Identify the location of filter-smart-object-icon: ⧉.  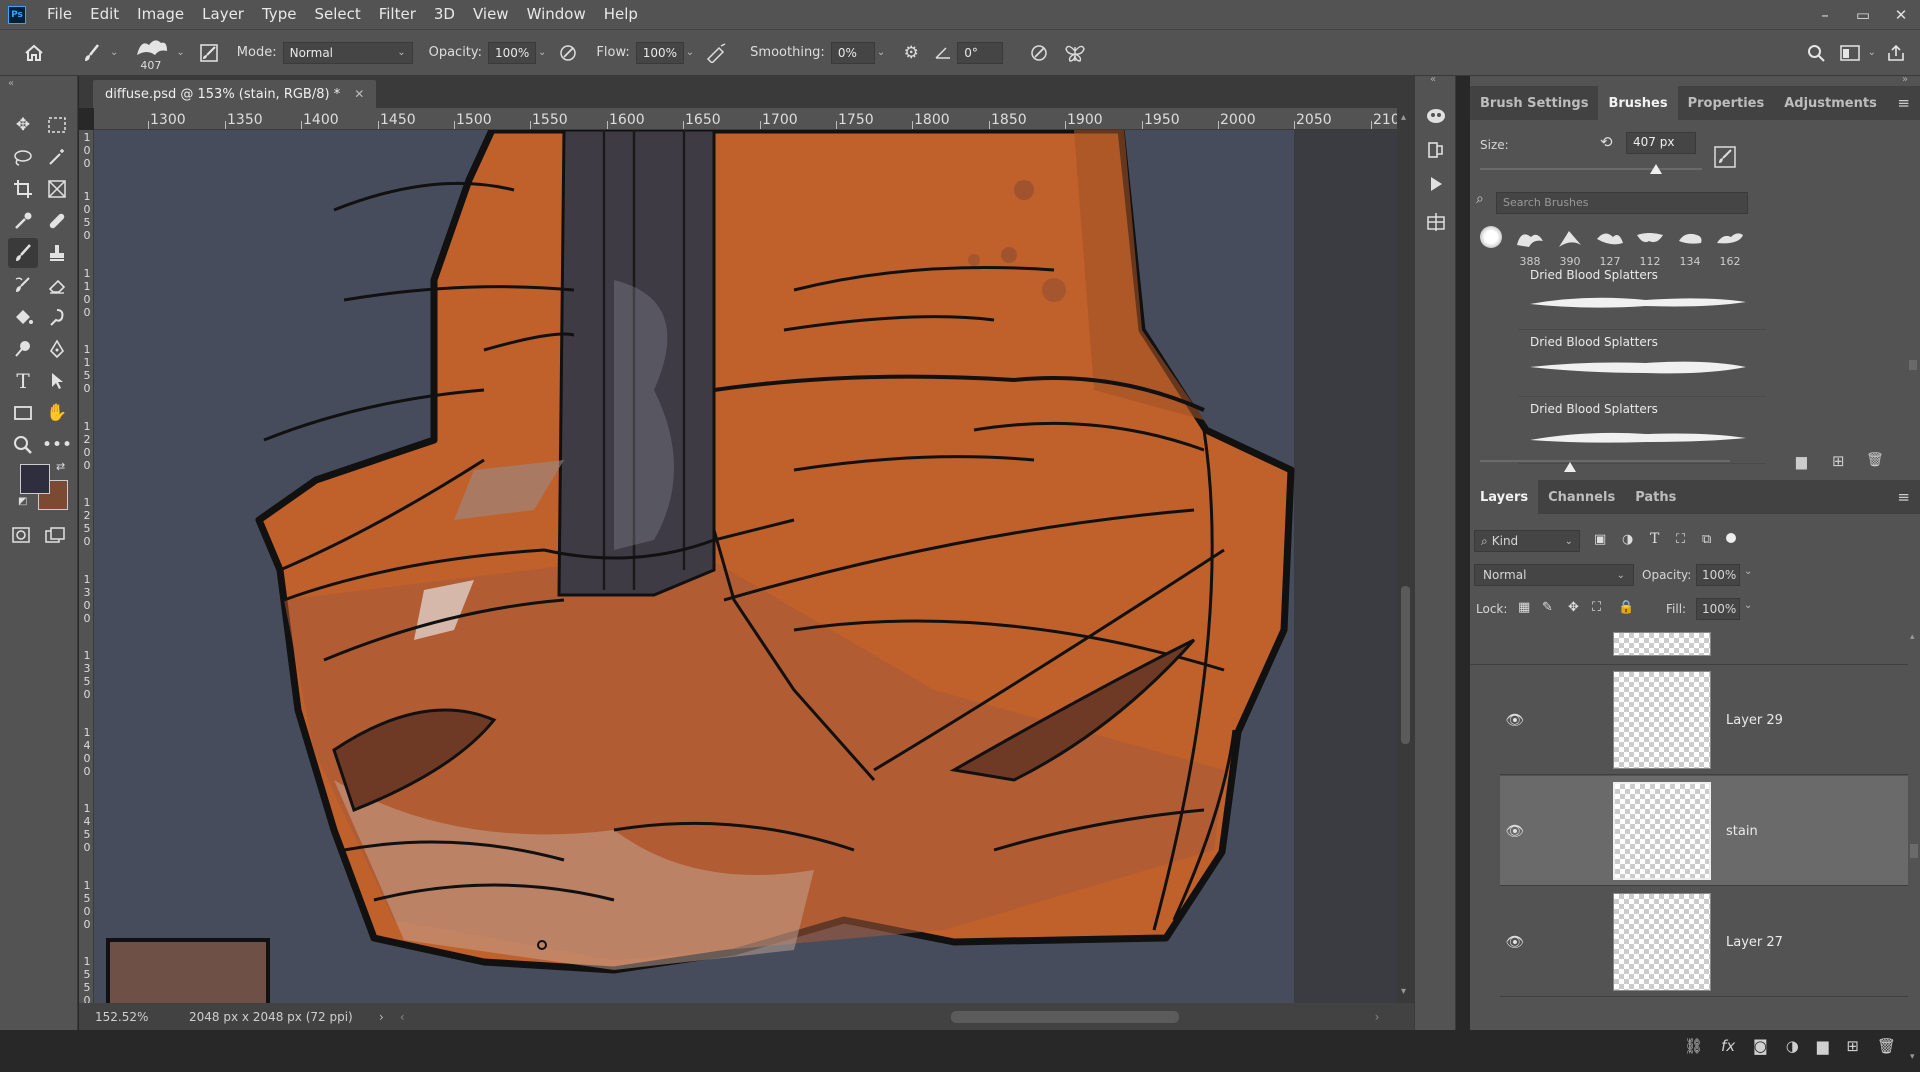
(1706, 539).